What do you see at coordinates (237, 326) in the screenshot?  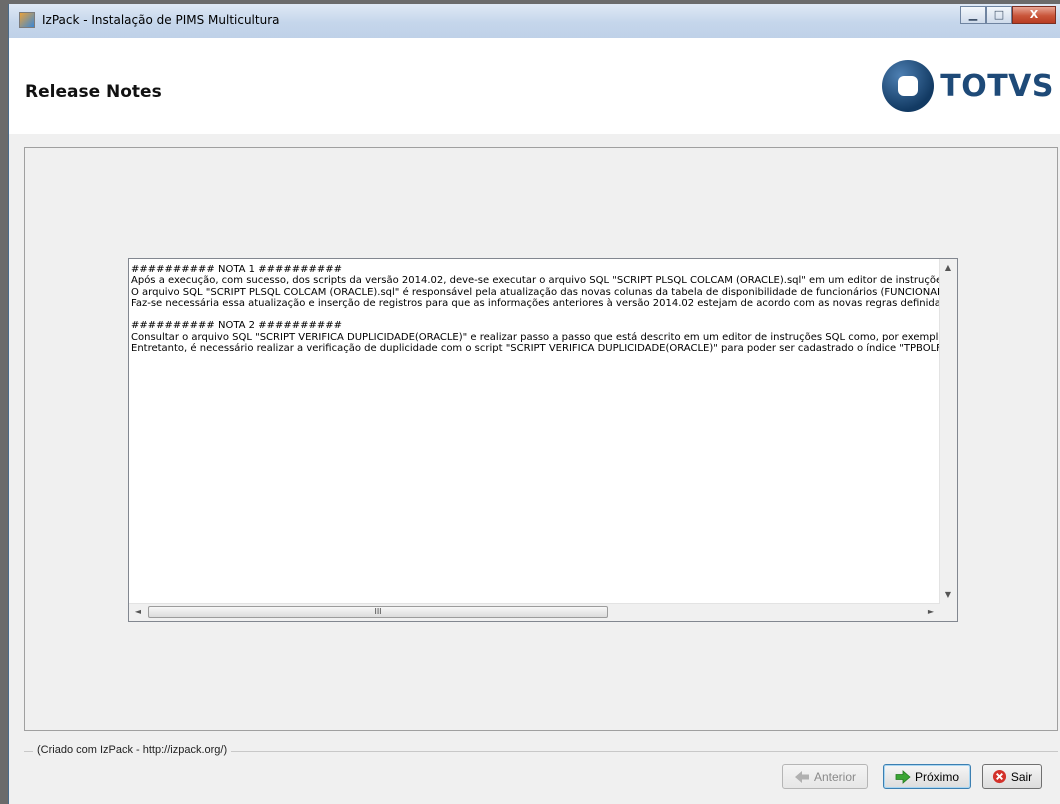 I see `release-notes-line: ########## NOTA 2 ##########` at bounding box center [237, 326].